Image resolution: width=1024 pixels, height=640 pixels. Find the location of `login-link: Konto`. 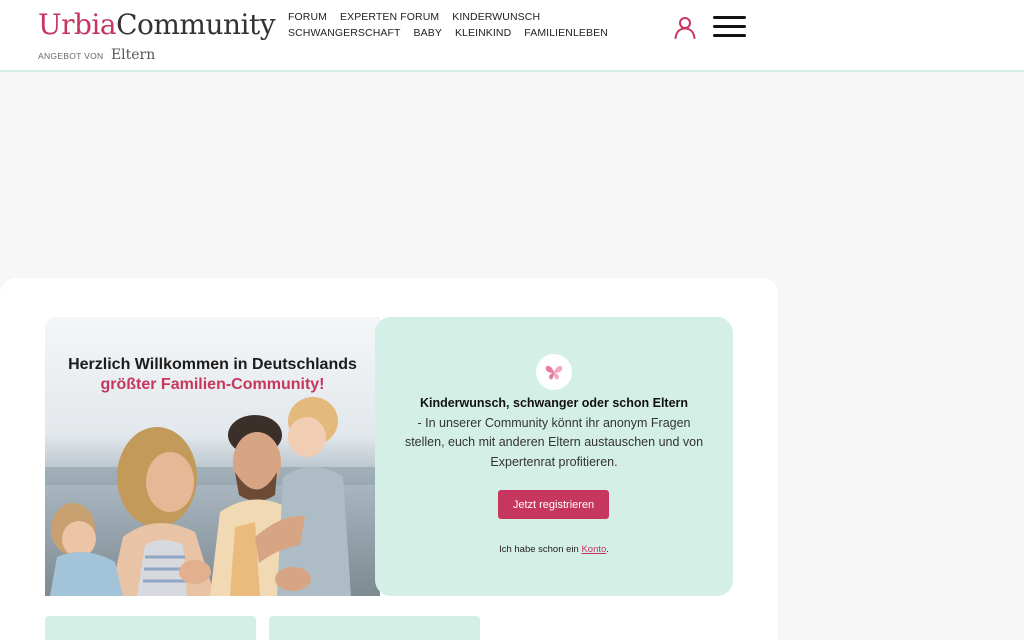

login-link: Konto is located at coordinates (593, 549).